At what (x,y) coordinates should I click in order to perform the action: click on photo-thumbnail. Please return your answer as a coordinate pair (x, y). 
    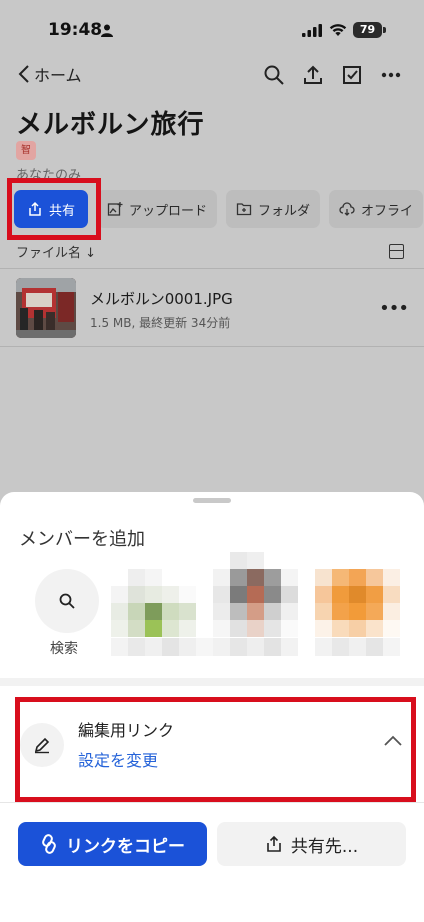
    Looking at the image, I should click on (46, 308).